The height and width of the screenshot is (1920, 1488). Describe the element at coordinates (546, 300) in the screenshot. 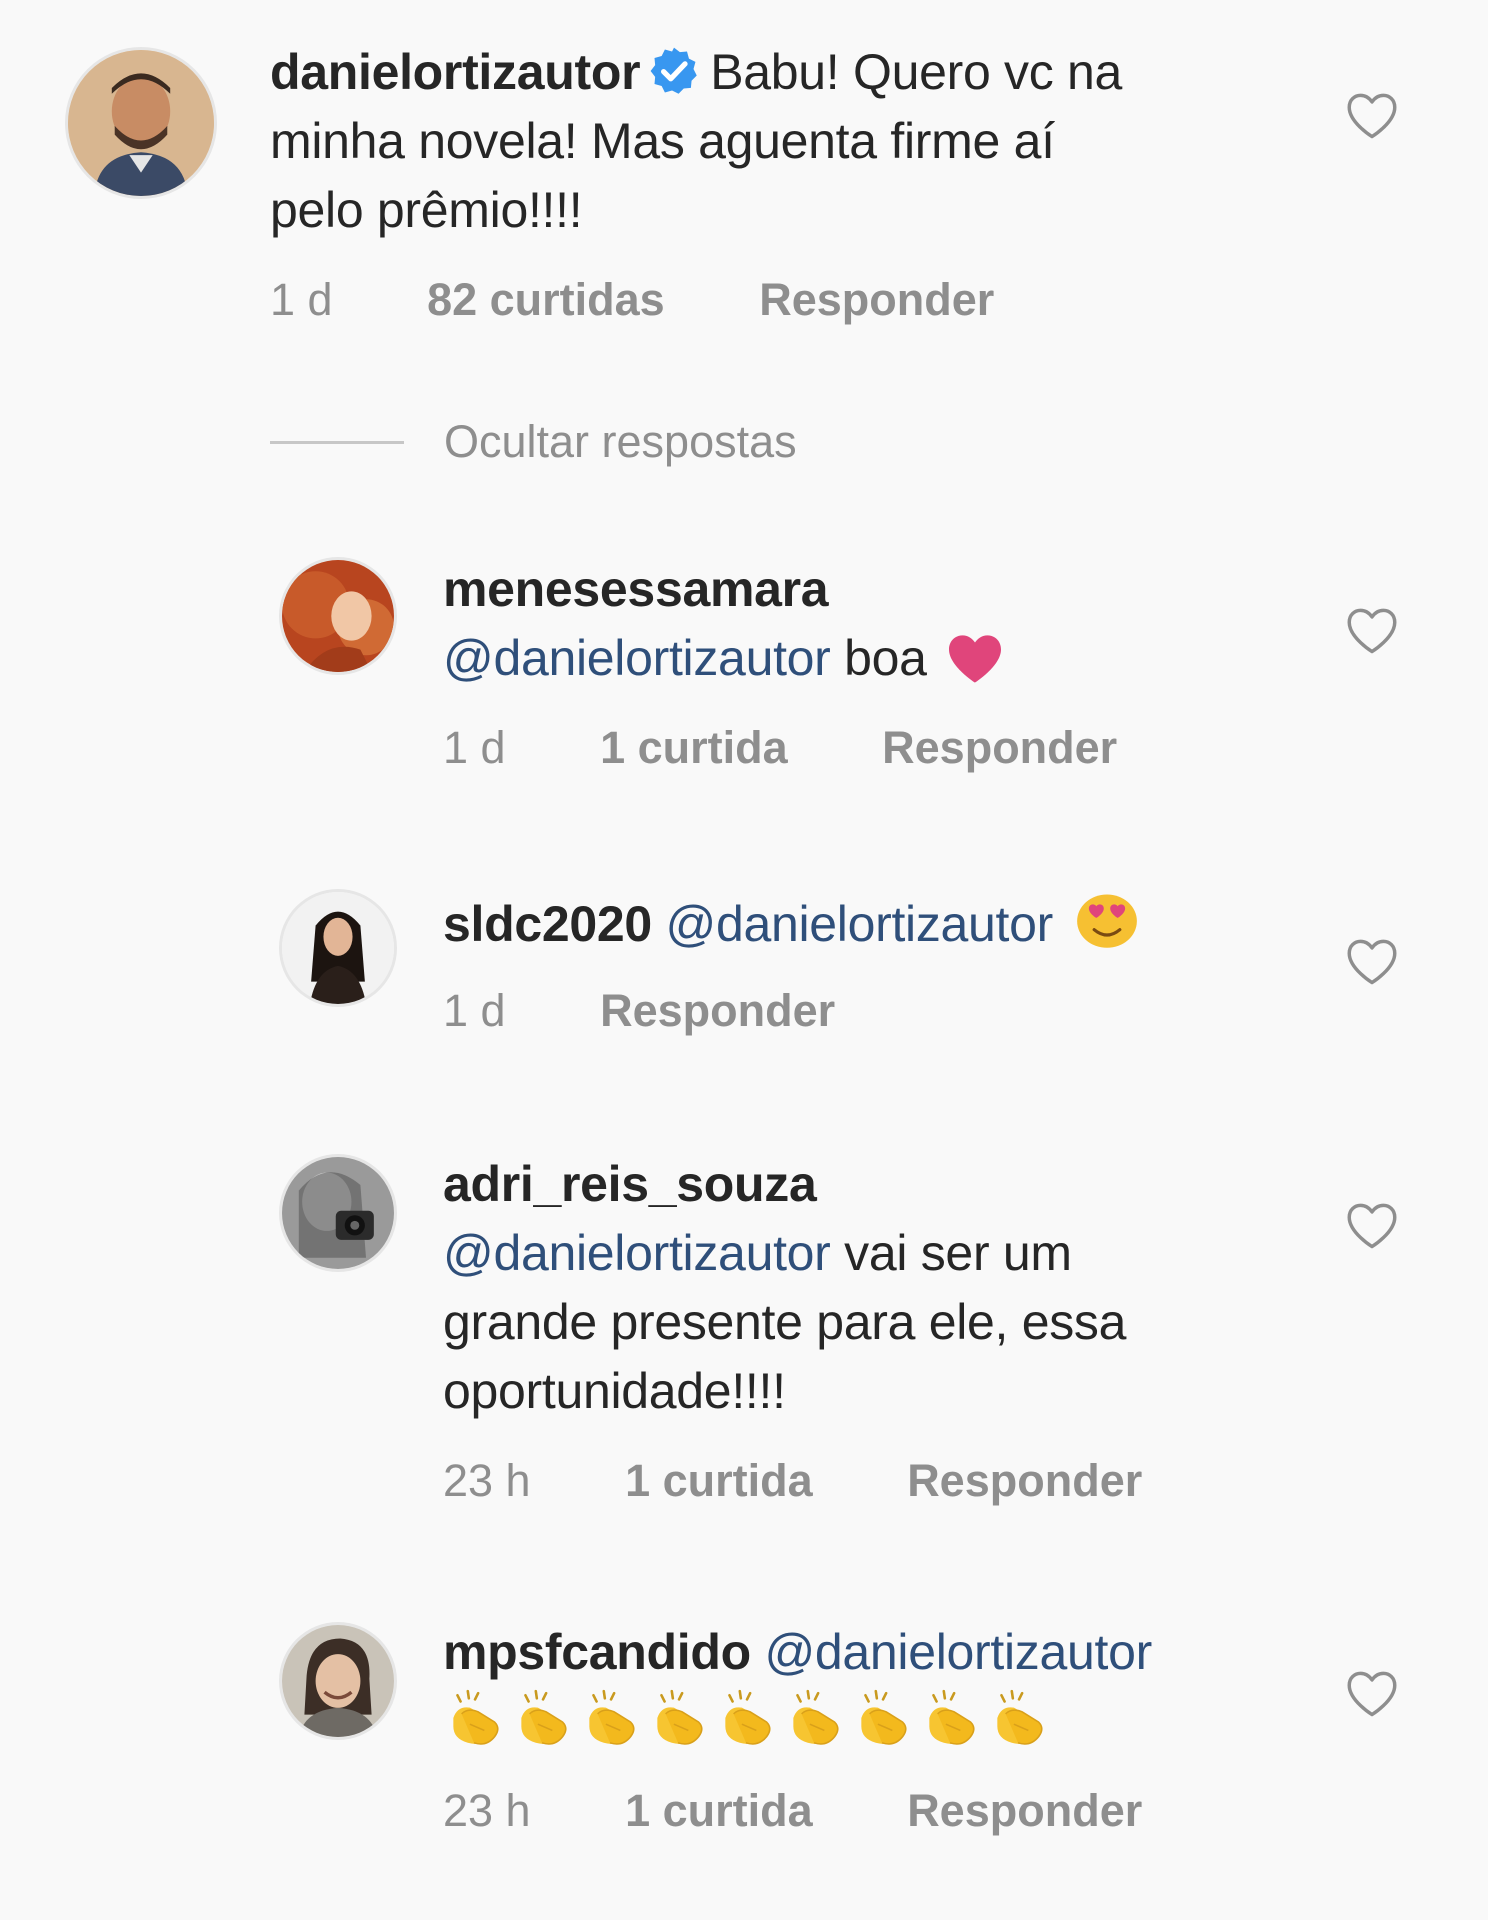

I see `comment-likes: 82 curtidas` at that location.